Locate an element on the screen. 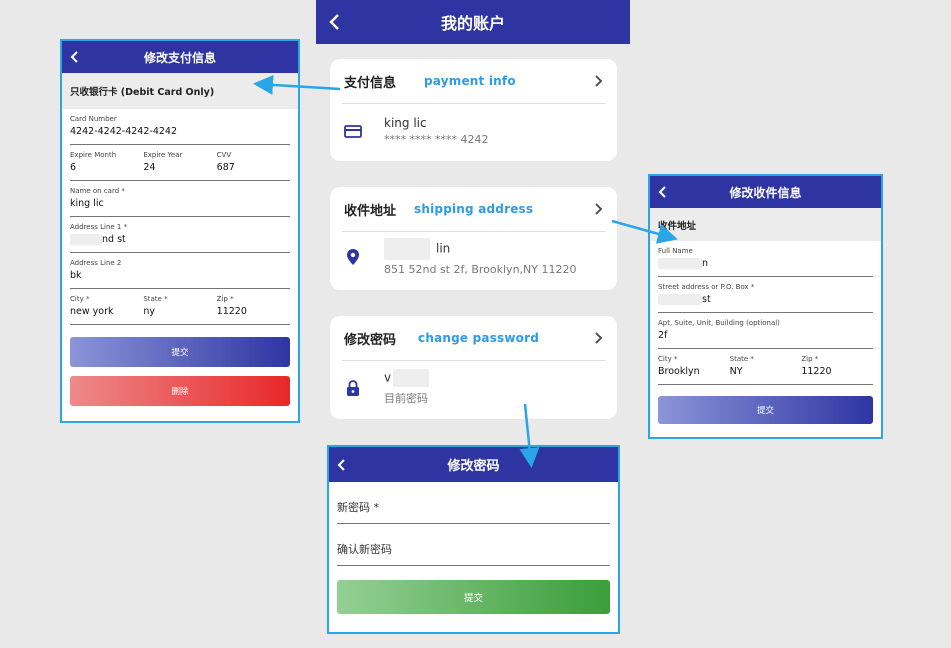 This screenshot has width=951, height=648. name-on-card-label: Name on card * is located at coordinates (97, 191).